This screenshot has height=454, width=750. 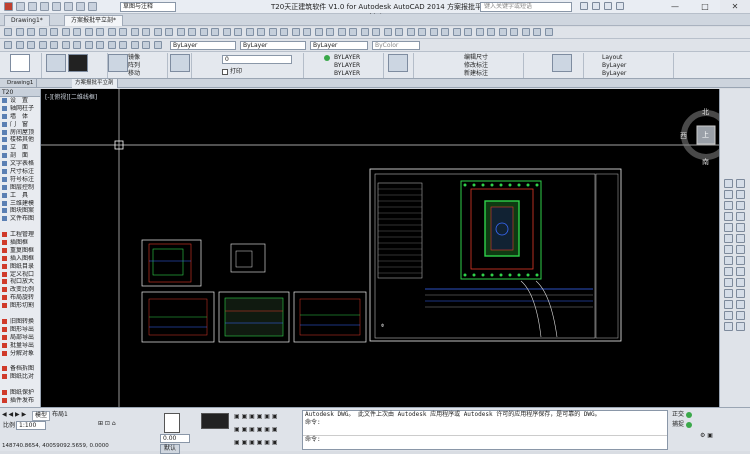 I want to click on palette-item: 图纸目录, so click(x=20, y=267).